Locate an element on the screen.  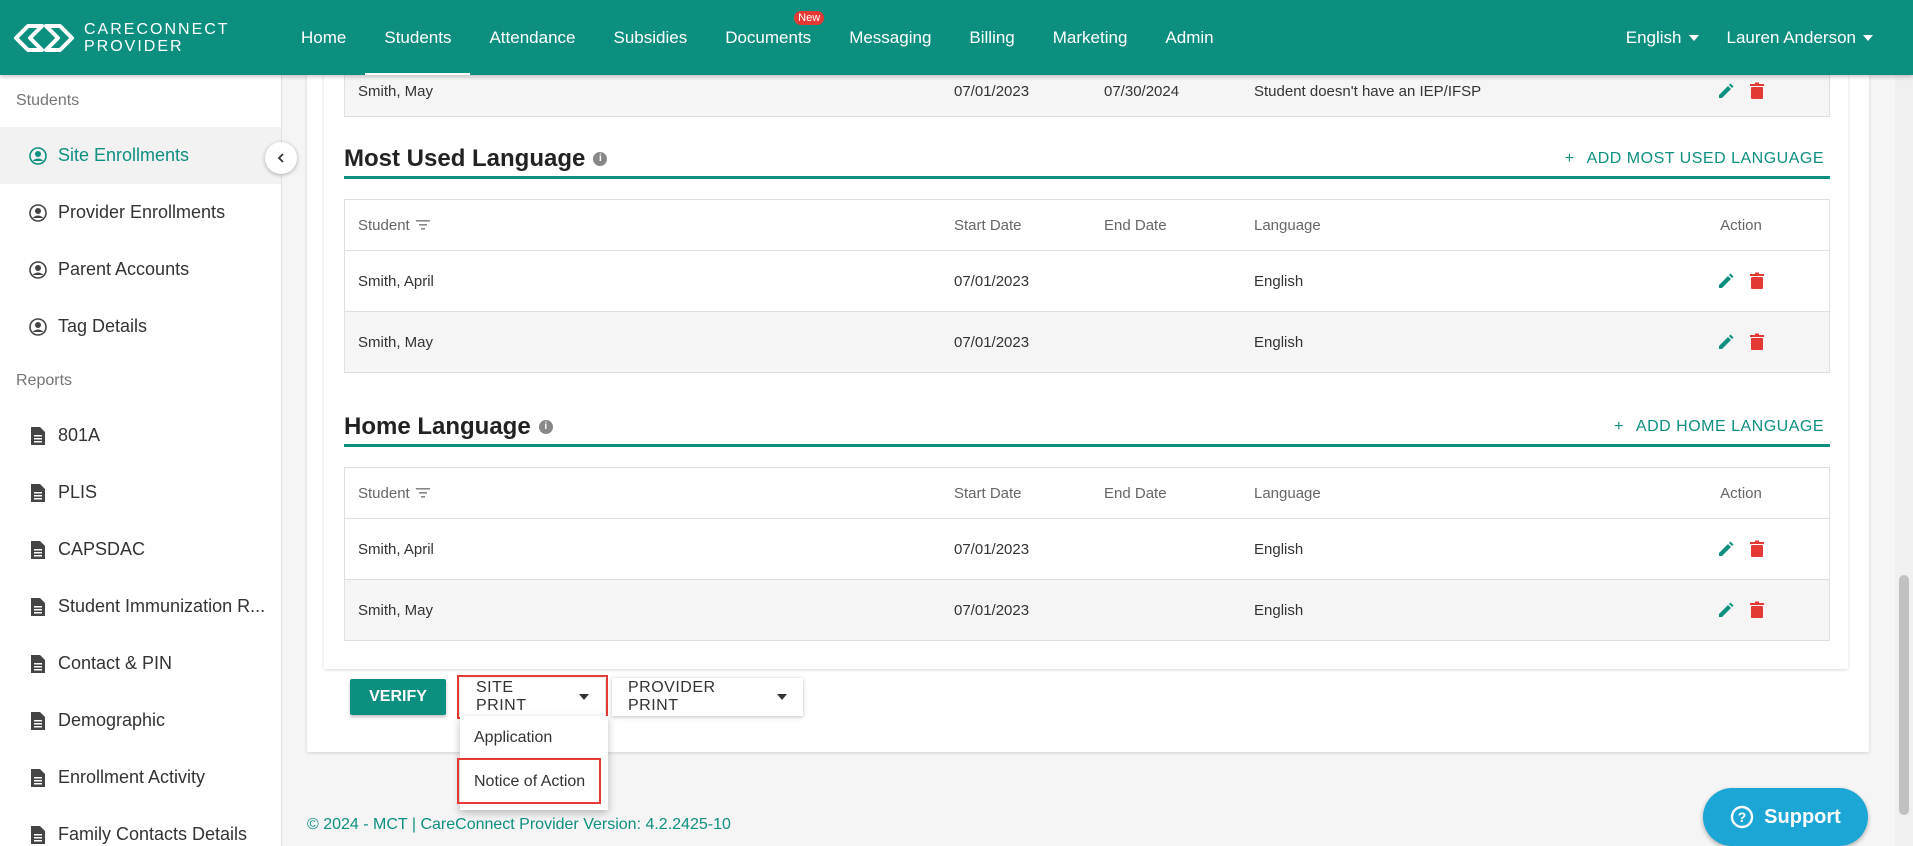
scrollbar-thumb is located at coordinates (1904, 695).